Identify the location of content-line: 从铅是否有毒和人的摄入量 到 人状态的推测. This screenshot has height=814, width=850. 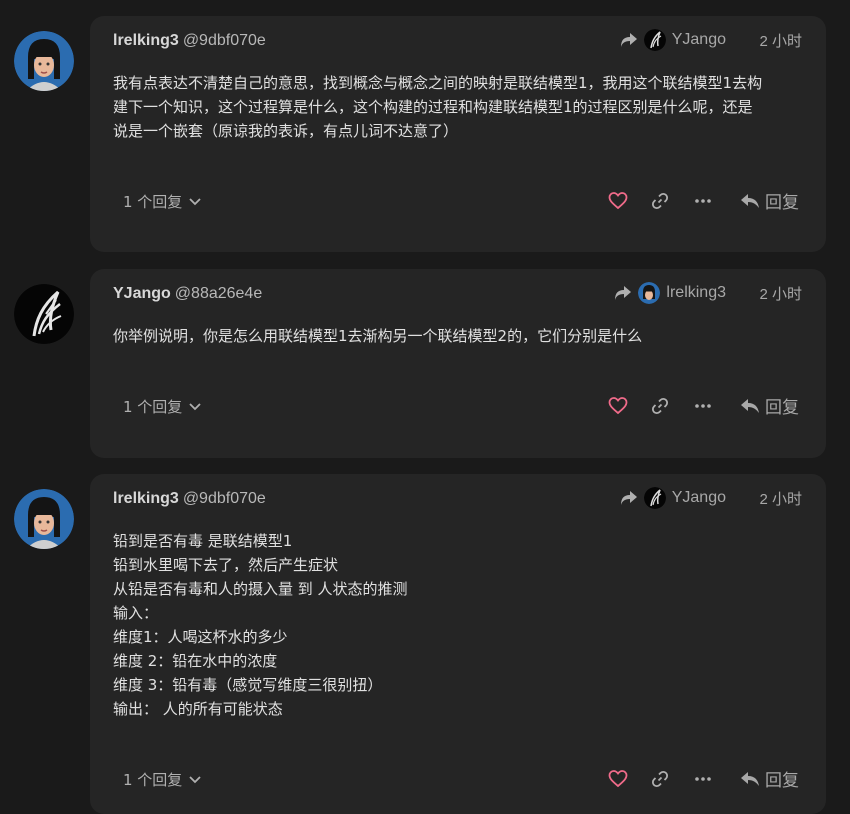
(260, 589).